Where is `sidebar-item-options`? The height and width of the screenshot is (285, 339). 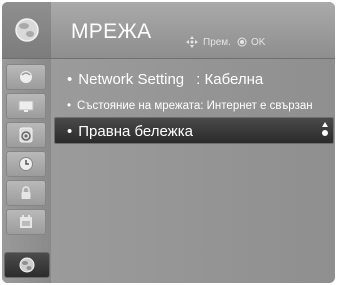 sidebar-item-options is located at coordinates (26, 222).